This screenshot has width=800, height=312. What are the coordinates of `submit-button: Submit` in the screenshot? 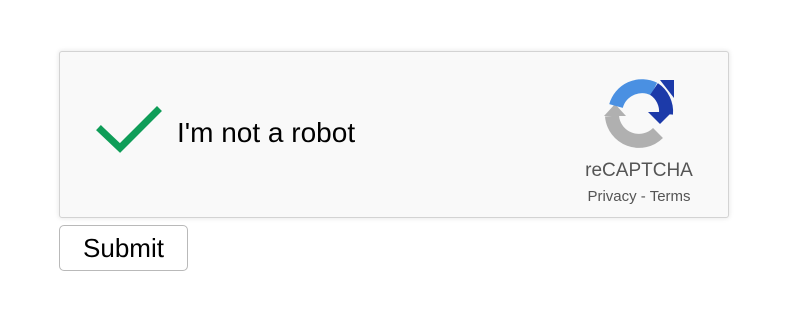 It's located at (123, 248).